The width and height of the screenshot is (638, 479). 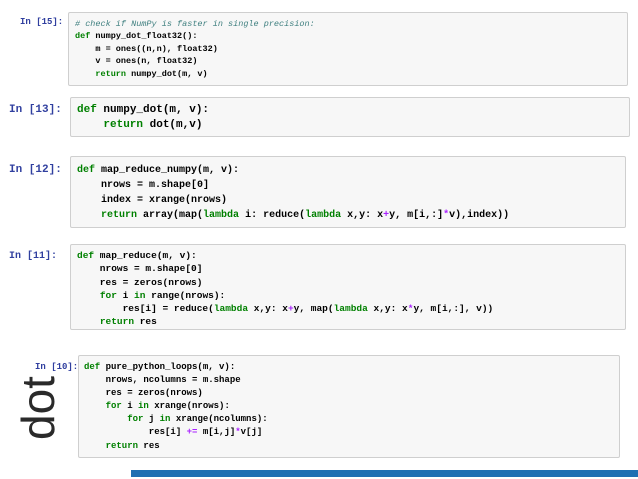 I want to click on code-token: res[i] = reduce(, so click(x=145, y=309).